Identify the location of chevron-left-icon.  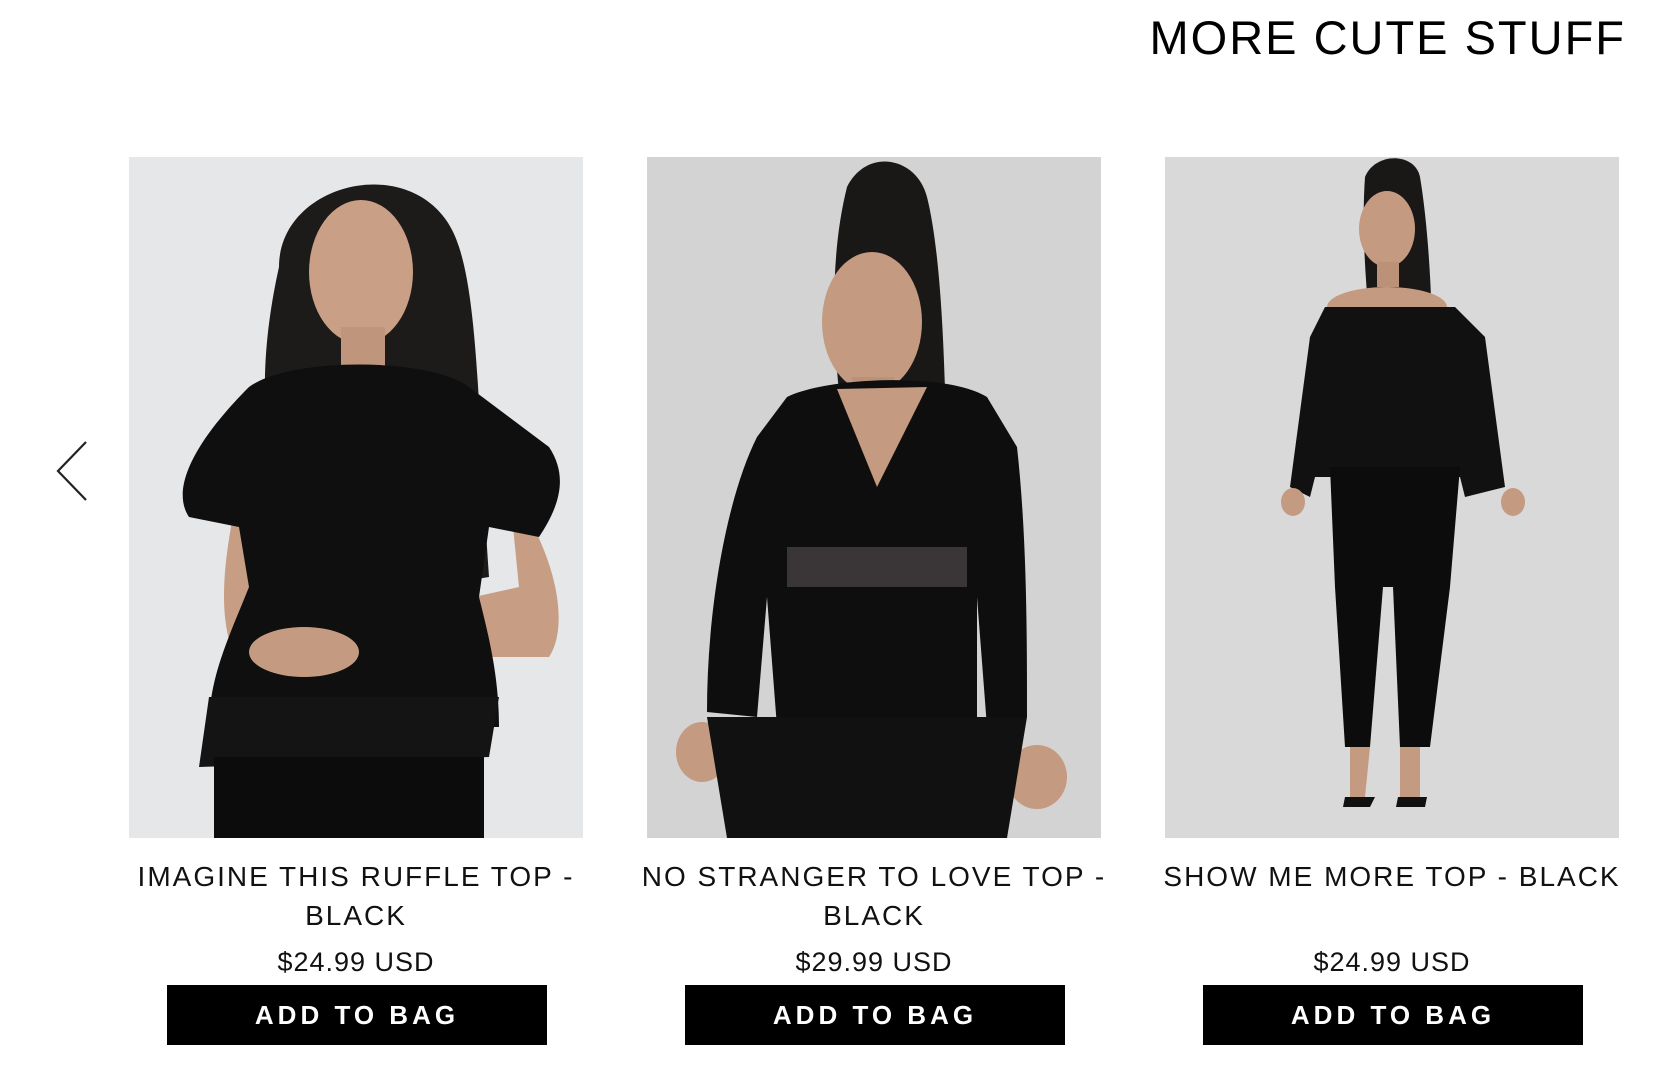
(71, 471).